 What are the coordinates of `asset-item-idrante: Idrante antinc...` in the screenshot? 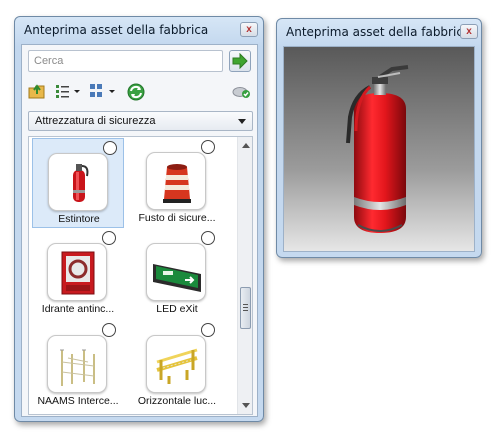 It's located at (78, 274).